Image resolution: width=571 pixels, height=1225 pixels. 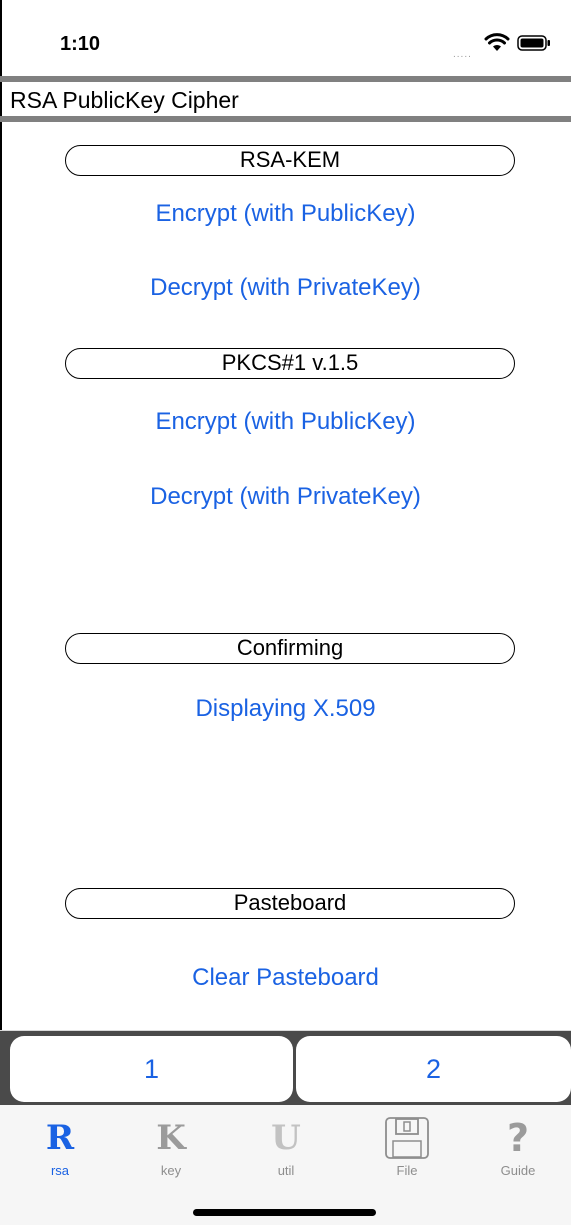 I want to click on key-letter-icon: K, so click(x=171, y=1138).